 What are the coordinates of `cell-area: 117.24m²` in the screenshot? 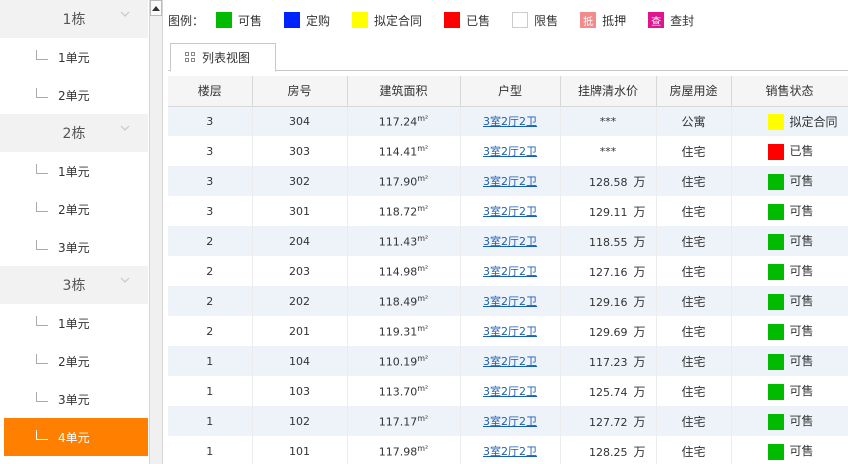 It's located at (404, 121).